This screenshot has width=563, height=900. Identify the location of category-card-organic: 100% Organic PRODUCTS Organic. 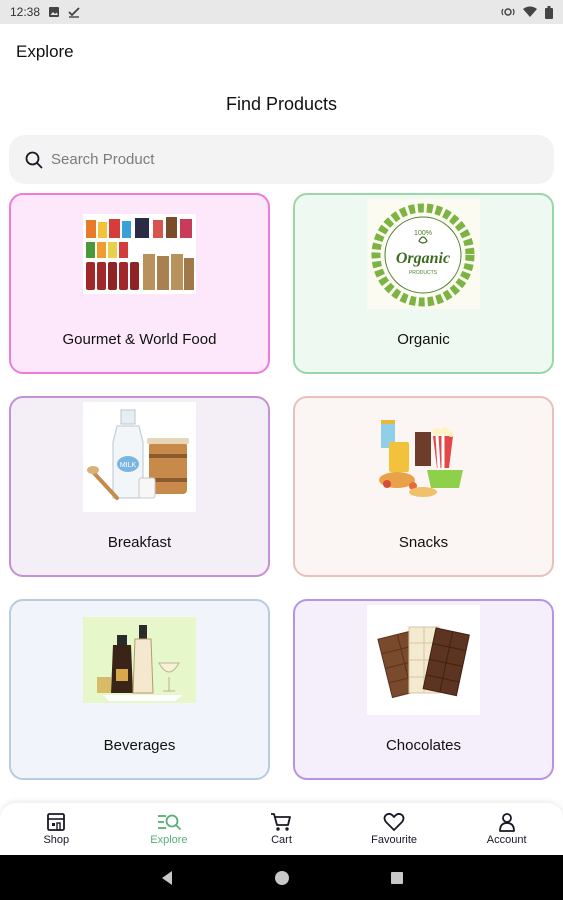
(423, 283).